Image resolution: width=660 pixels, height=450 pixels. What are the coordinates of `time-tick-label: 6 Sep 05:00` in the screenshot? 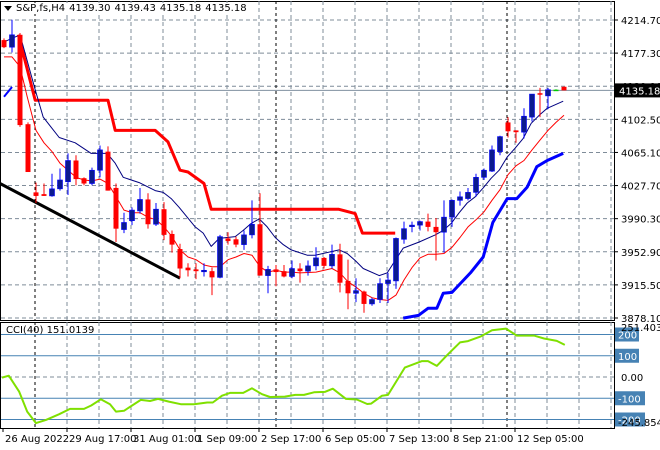 It's located at (355, 439).